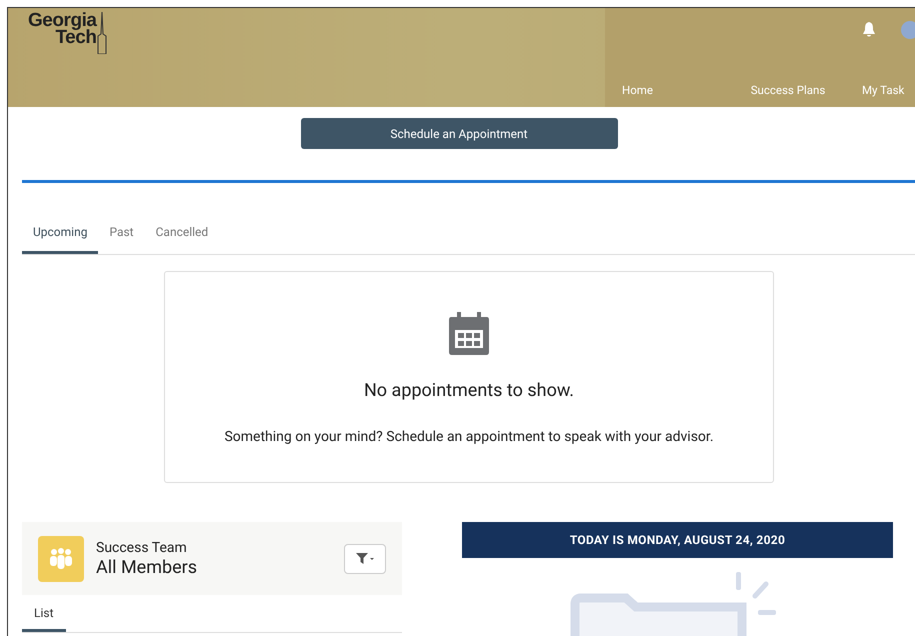  What do you see at coordinates (62, 20) in the screenshot?
I see `logo-text: Georgia` at bounding box center [62, 20].